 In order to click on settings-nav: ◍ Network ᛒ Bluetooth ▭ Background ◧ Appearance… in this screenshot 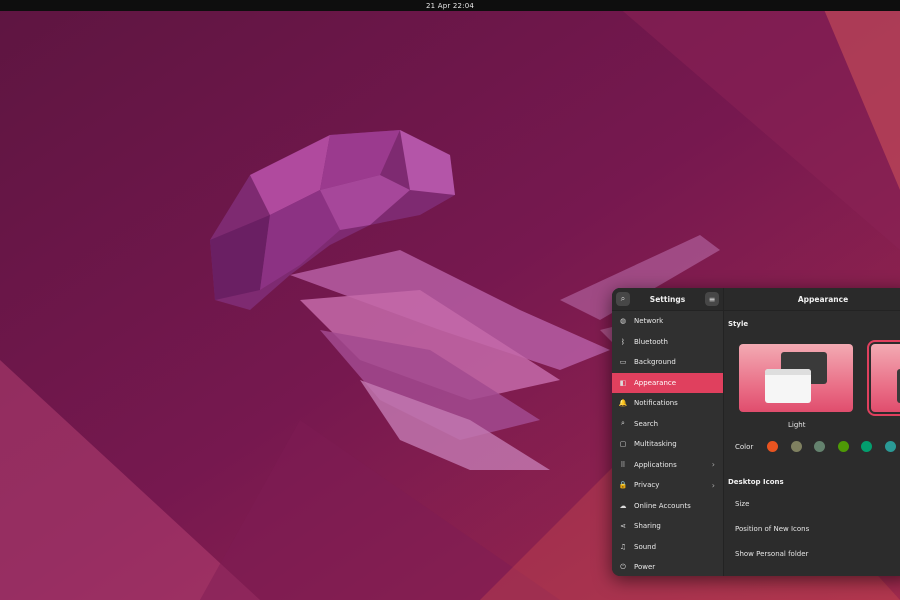, I will do `click(667, 443)`.